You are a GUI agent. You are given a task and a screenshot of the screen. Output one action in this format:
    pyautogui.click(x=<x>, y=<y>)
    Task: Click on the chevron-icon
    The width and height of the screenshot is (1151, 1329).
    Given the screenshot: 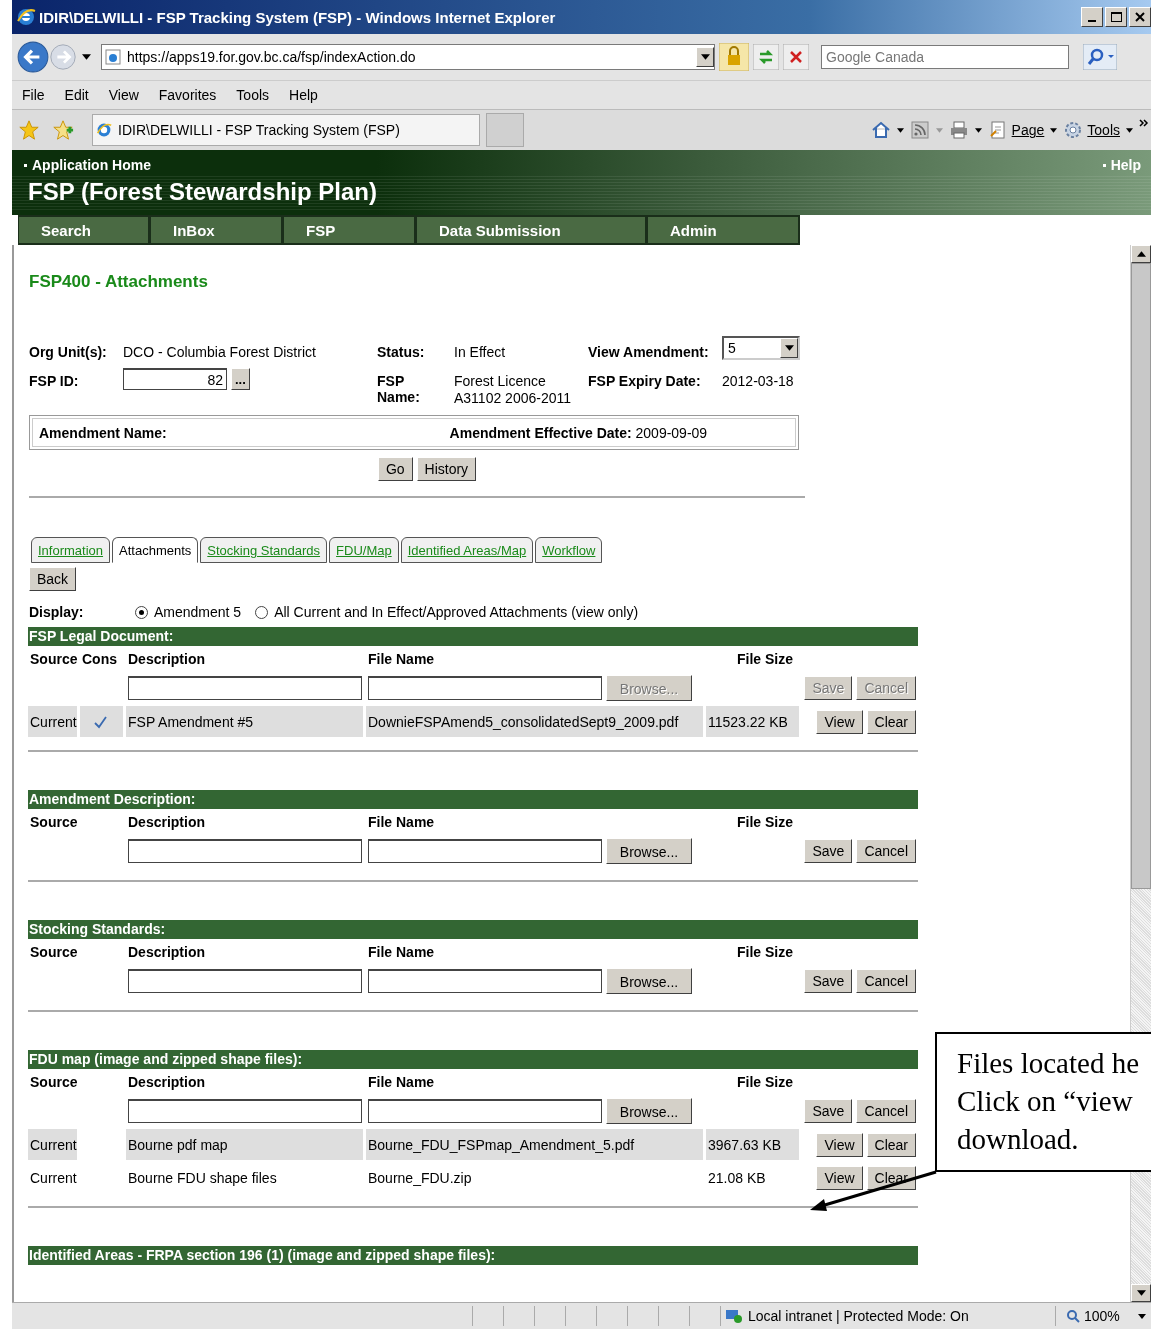 What is the action you would take?
    pyautogui.click(x=1144, y=123)
    